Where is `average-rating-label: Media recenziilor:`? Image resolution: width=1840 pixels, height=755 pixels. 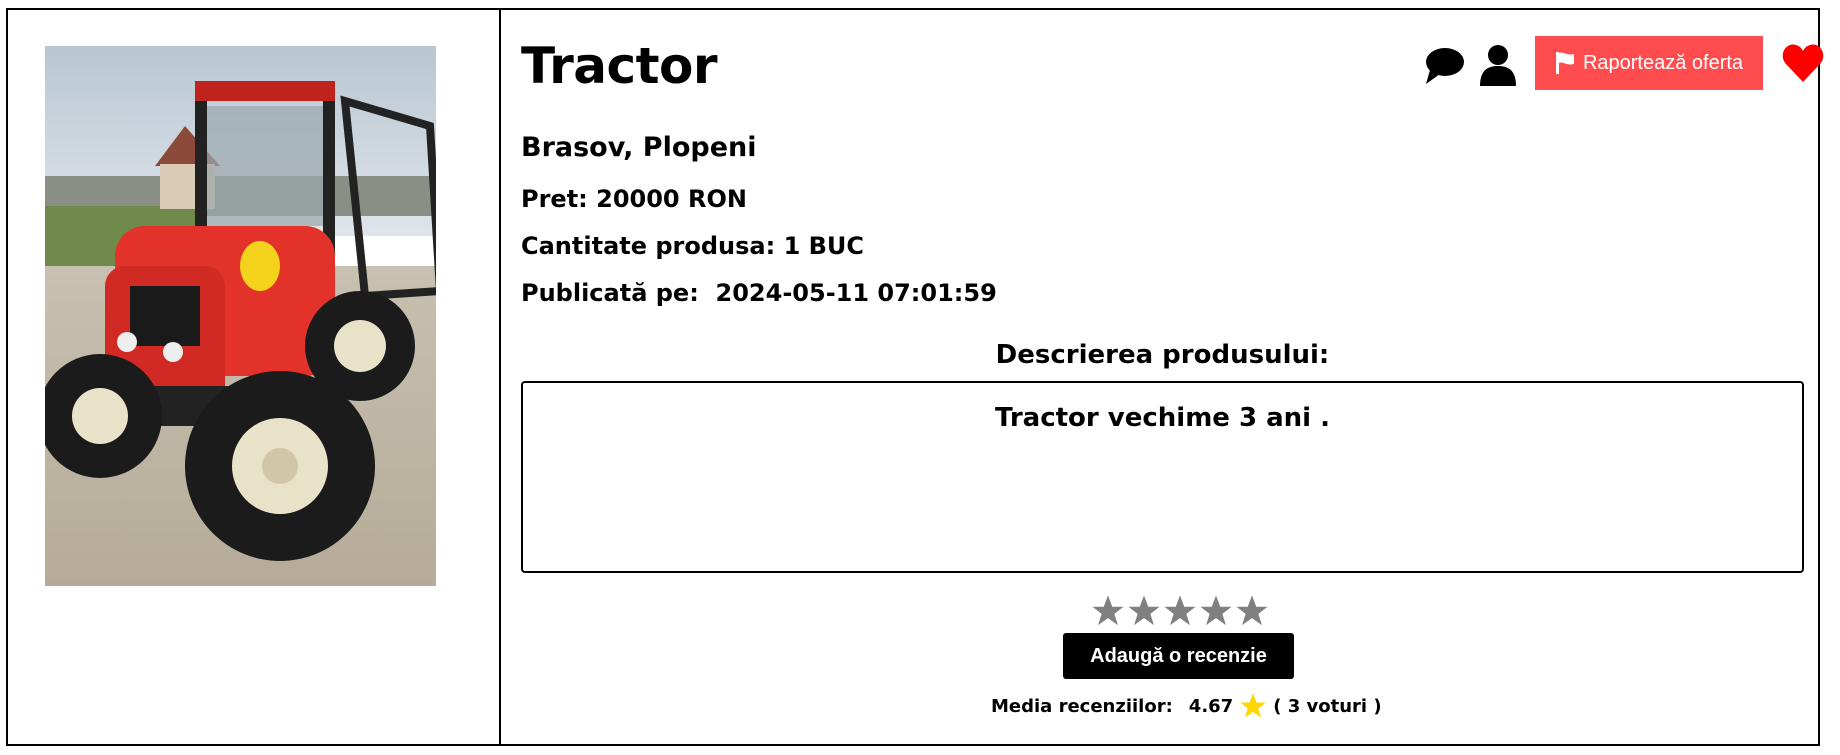
average-rating-label: Media recenziilor: is located at coordinates (1082, 706).